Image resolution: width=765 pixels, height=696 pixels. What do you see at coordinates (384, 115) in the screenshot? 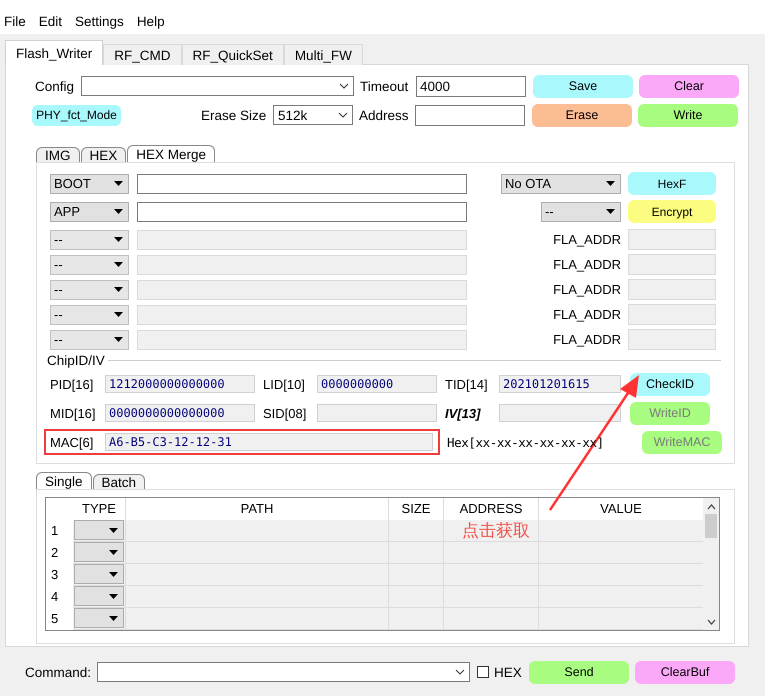
I see `address-label: Address` at bounding box center [384, 115].